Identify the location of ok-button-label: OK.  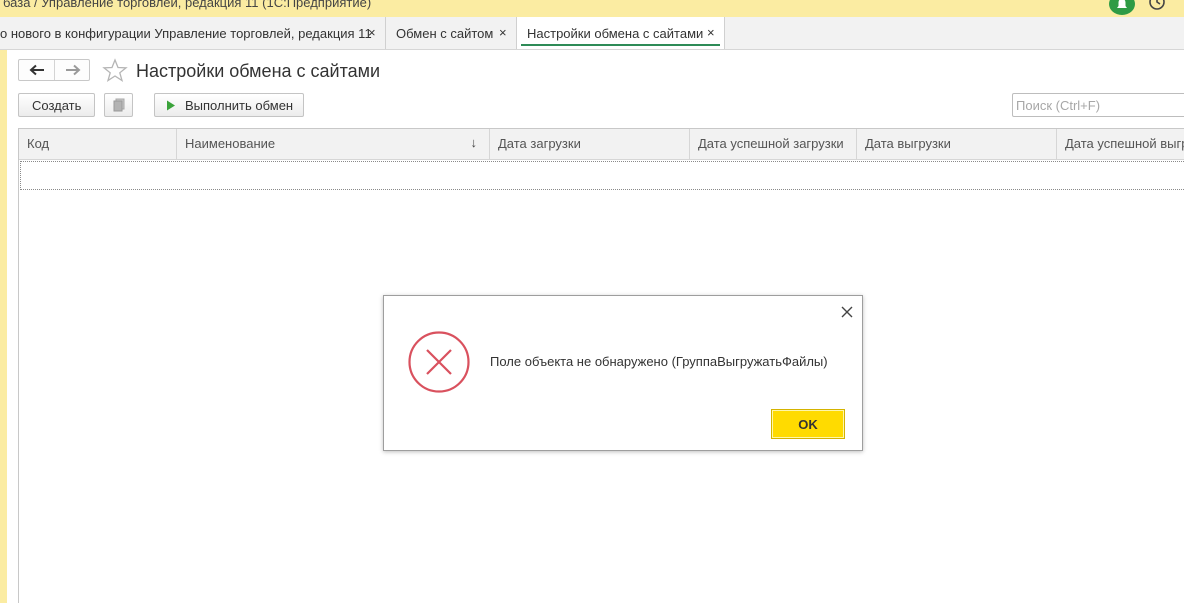
(808, 424).